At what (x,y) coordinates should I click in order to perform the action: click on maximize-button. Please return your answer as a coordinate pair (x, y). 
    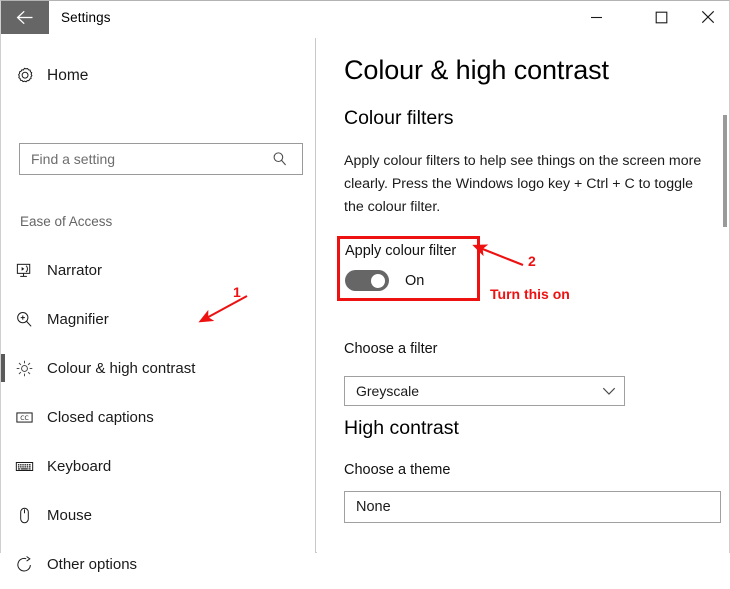
    Looking at the image, I should click on (661, 17).